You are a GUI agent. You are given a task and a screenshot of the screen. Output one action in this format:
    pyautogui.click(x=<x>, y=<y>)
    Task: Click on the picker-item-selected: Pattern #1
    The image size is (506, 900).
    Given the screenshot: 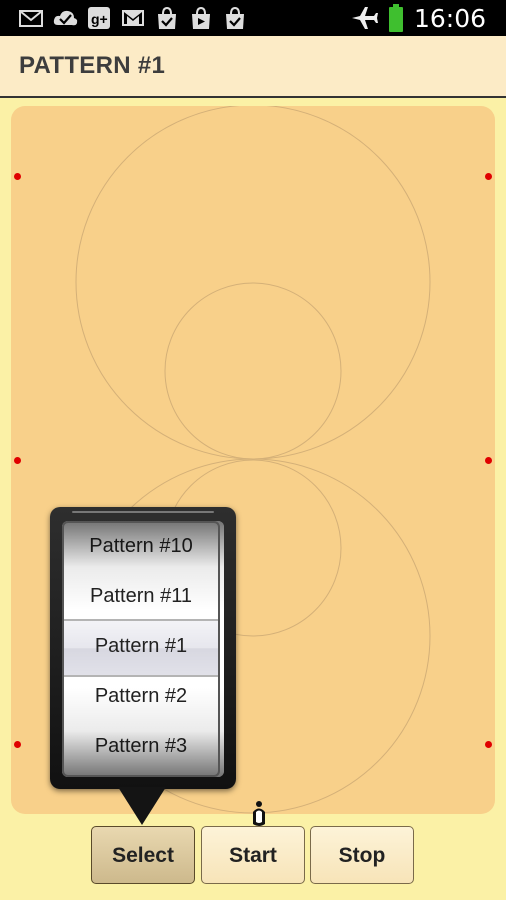 What is the action you would take?
    pyautogui.click(x=141, y=646)
    